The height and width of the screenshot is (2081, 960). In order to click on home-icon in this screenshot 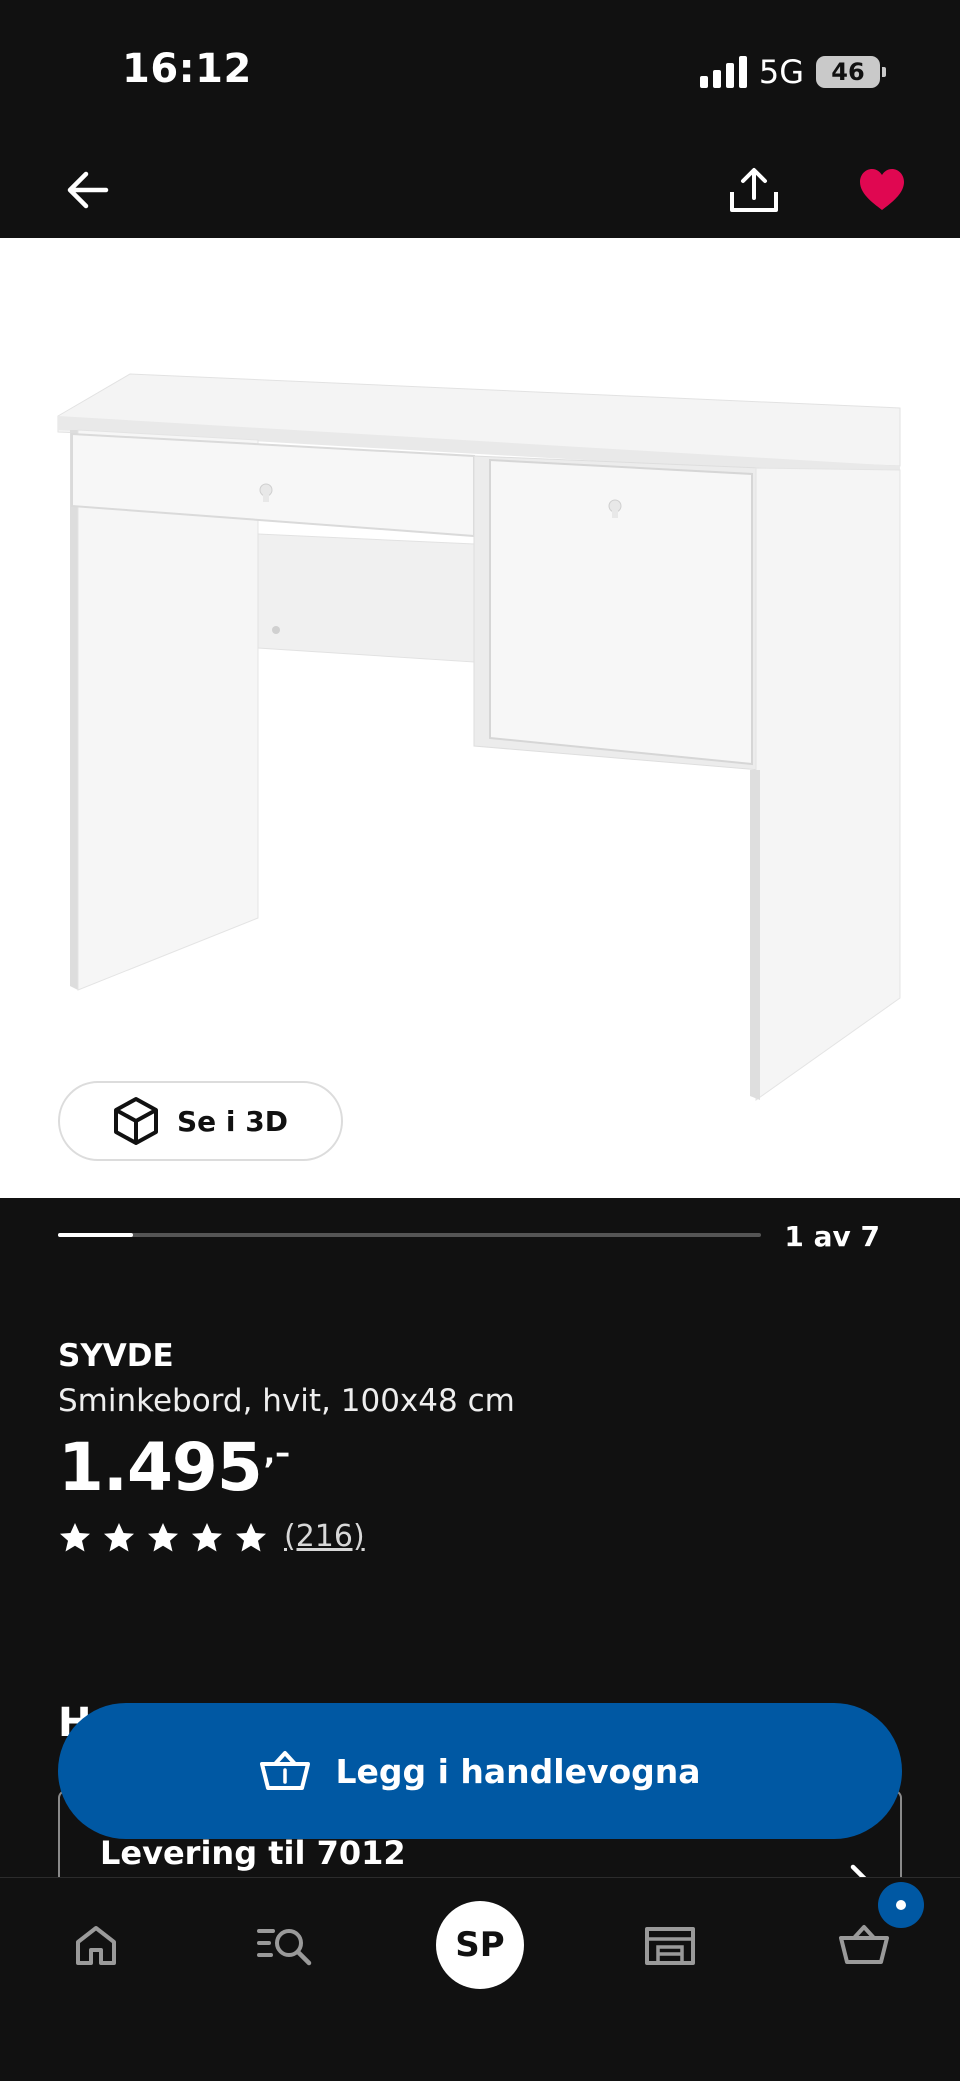, I will do `click(96, 1945)`.